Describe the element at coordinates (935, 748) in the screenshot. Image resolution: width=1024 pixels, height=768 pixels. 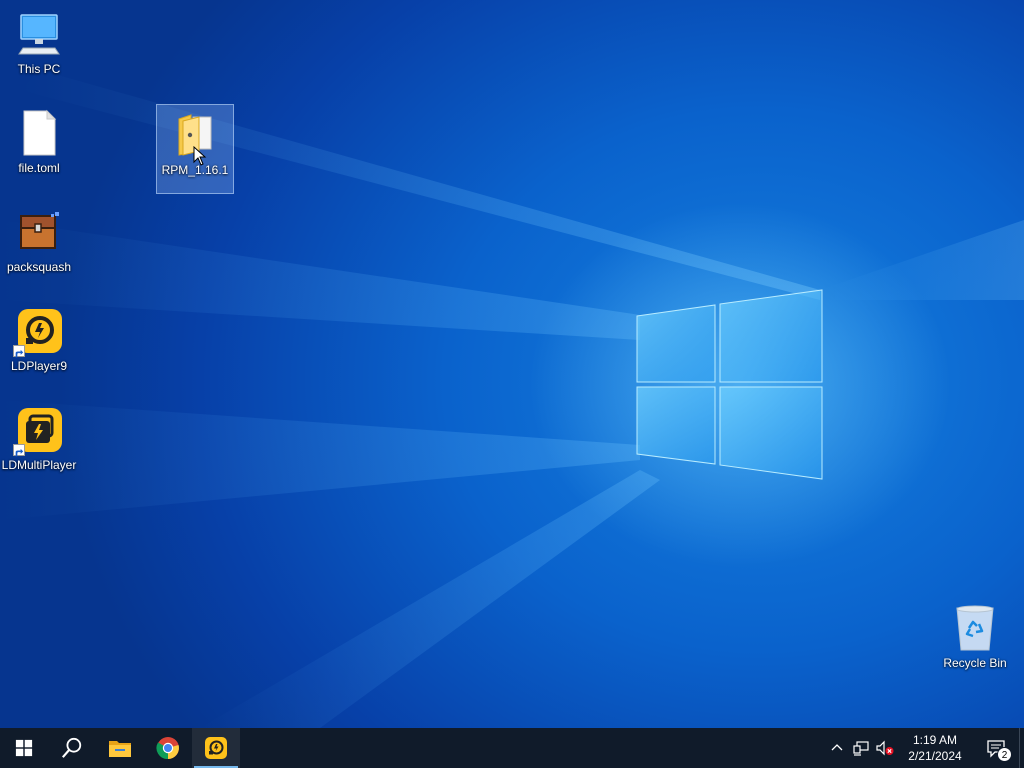
I see `clock-button: 1:19 AM 2/21/2024` at that location.